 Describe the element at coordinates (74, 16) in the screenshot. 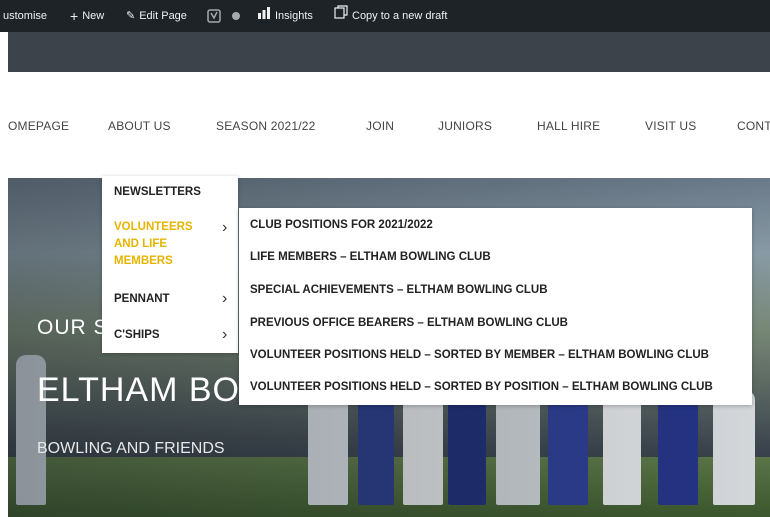

I see `plus-icon: +` at that location.